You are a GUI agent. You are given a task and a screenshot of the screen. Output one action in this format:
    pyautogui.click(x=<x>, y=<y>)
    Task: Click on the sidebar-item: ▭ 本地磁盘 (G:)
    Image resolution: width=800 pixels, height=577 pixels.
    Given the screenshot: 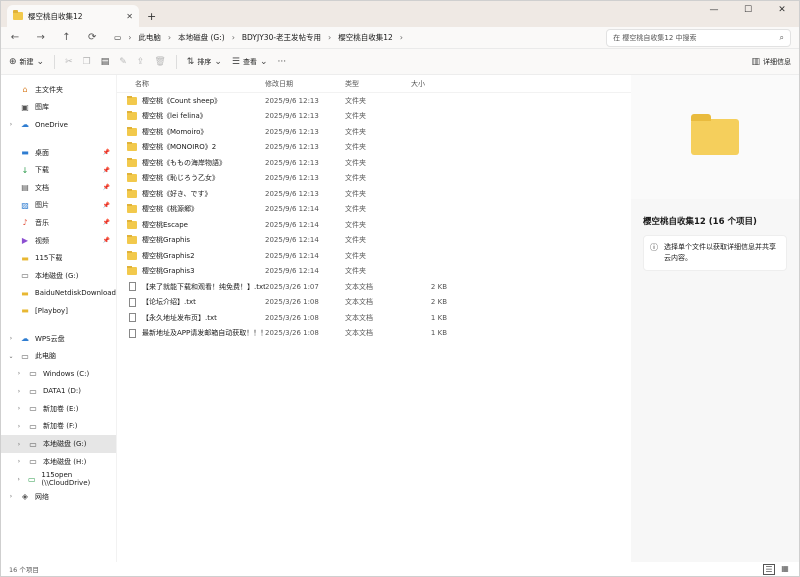 What is the action you would take?
    pyautogui.click(x=58, y=276)
    